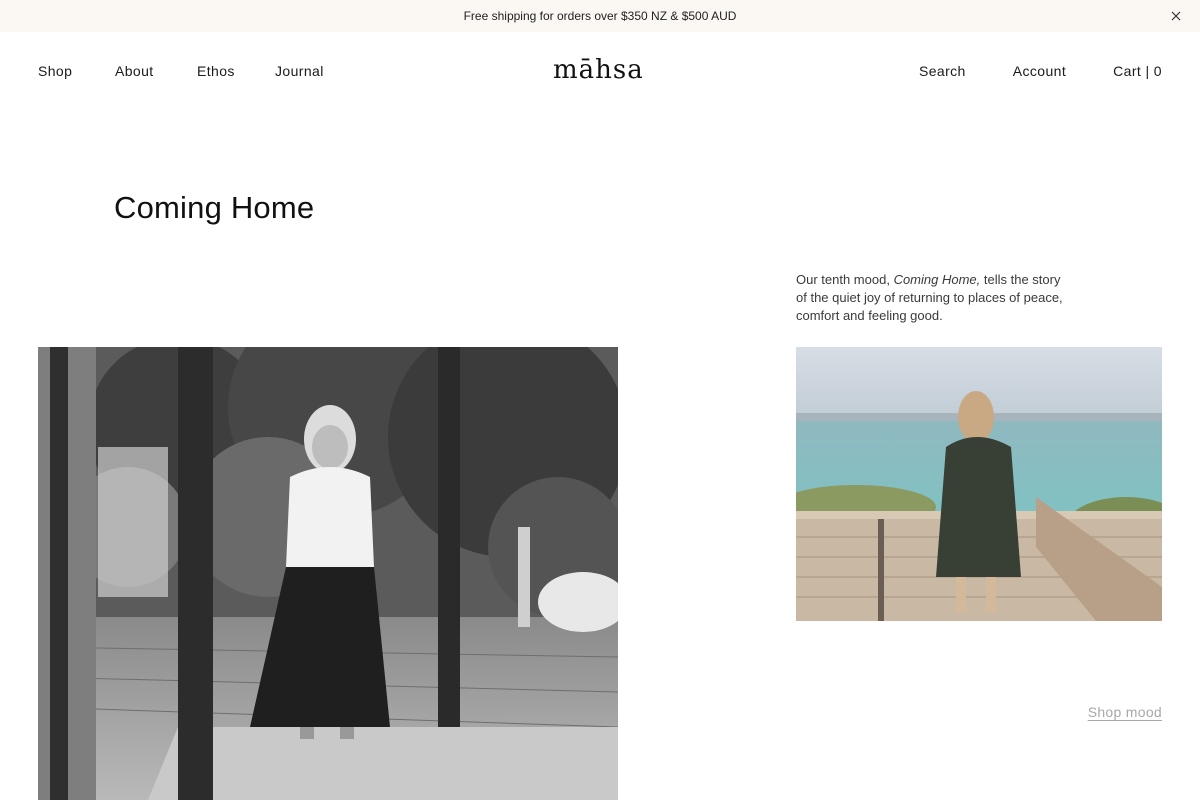 The width and height of the screenshot is (1200, 800). What do you see at coordinates (236, 71) in the screenshot?
I see `nav-ethos: Ethos` at bounding box center [236, 71].